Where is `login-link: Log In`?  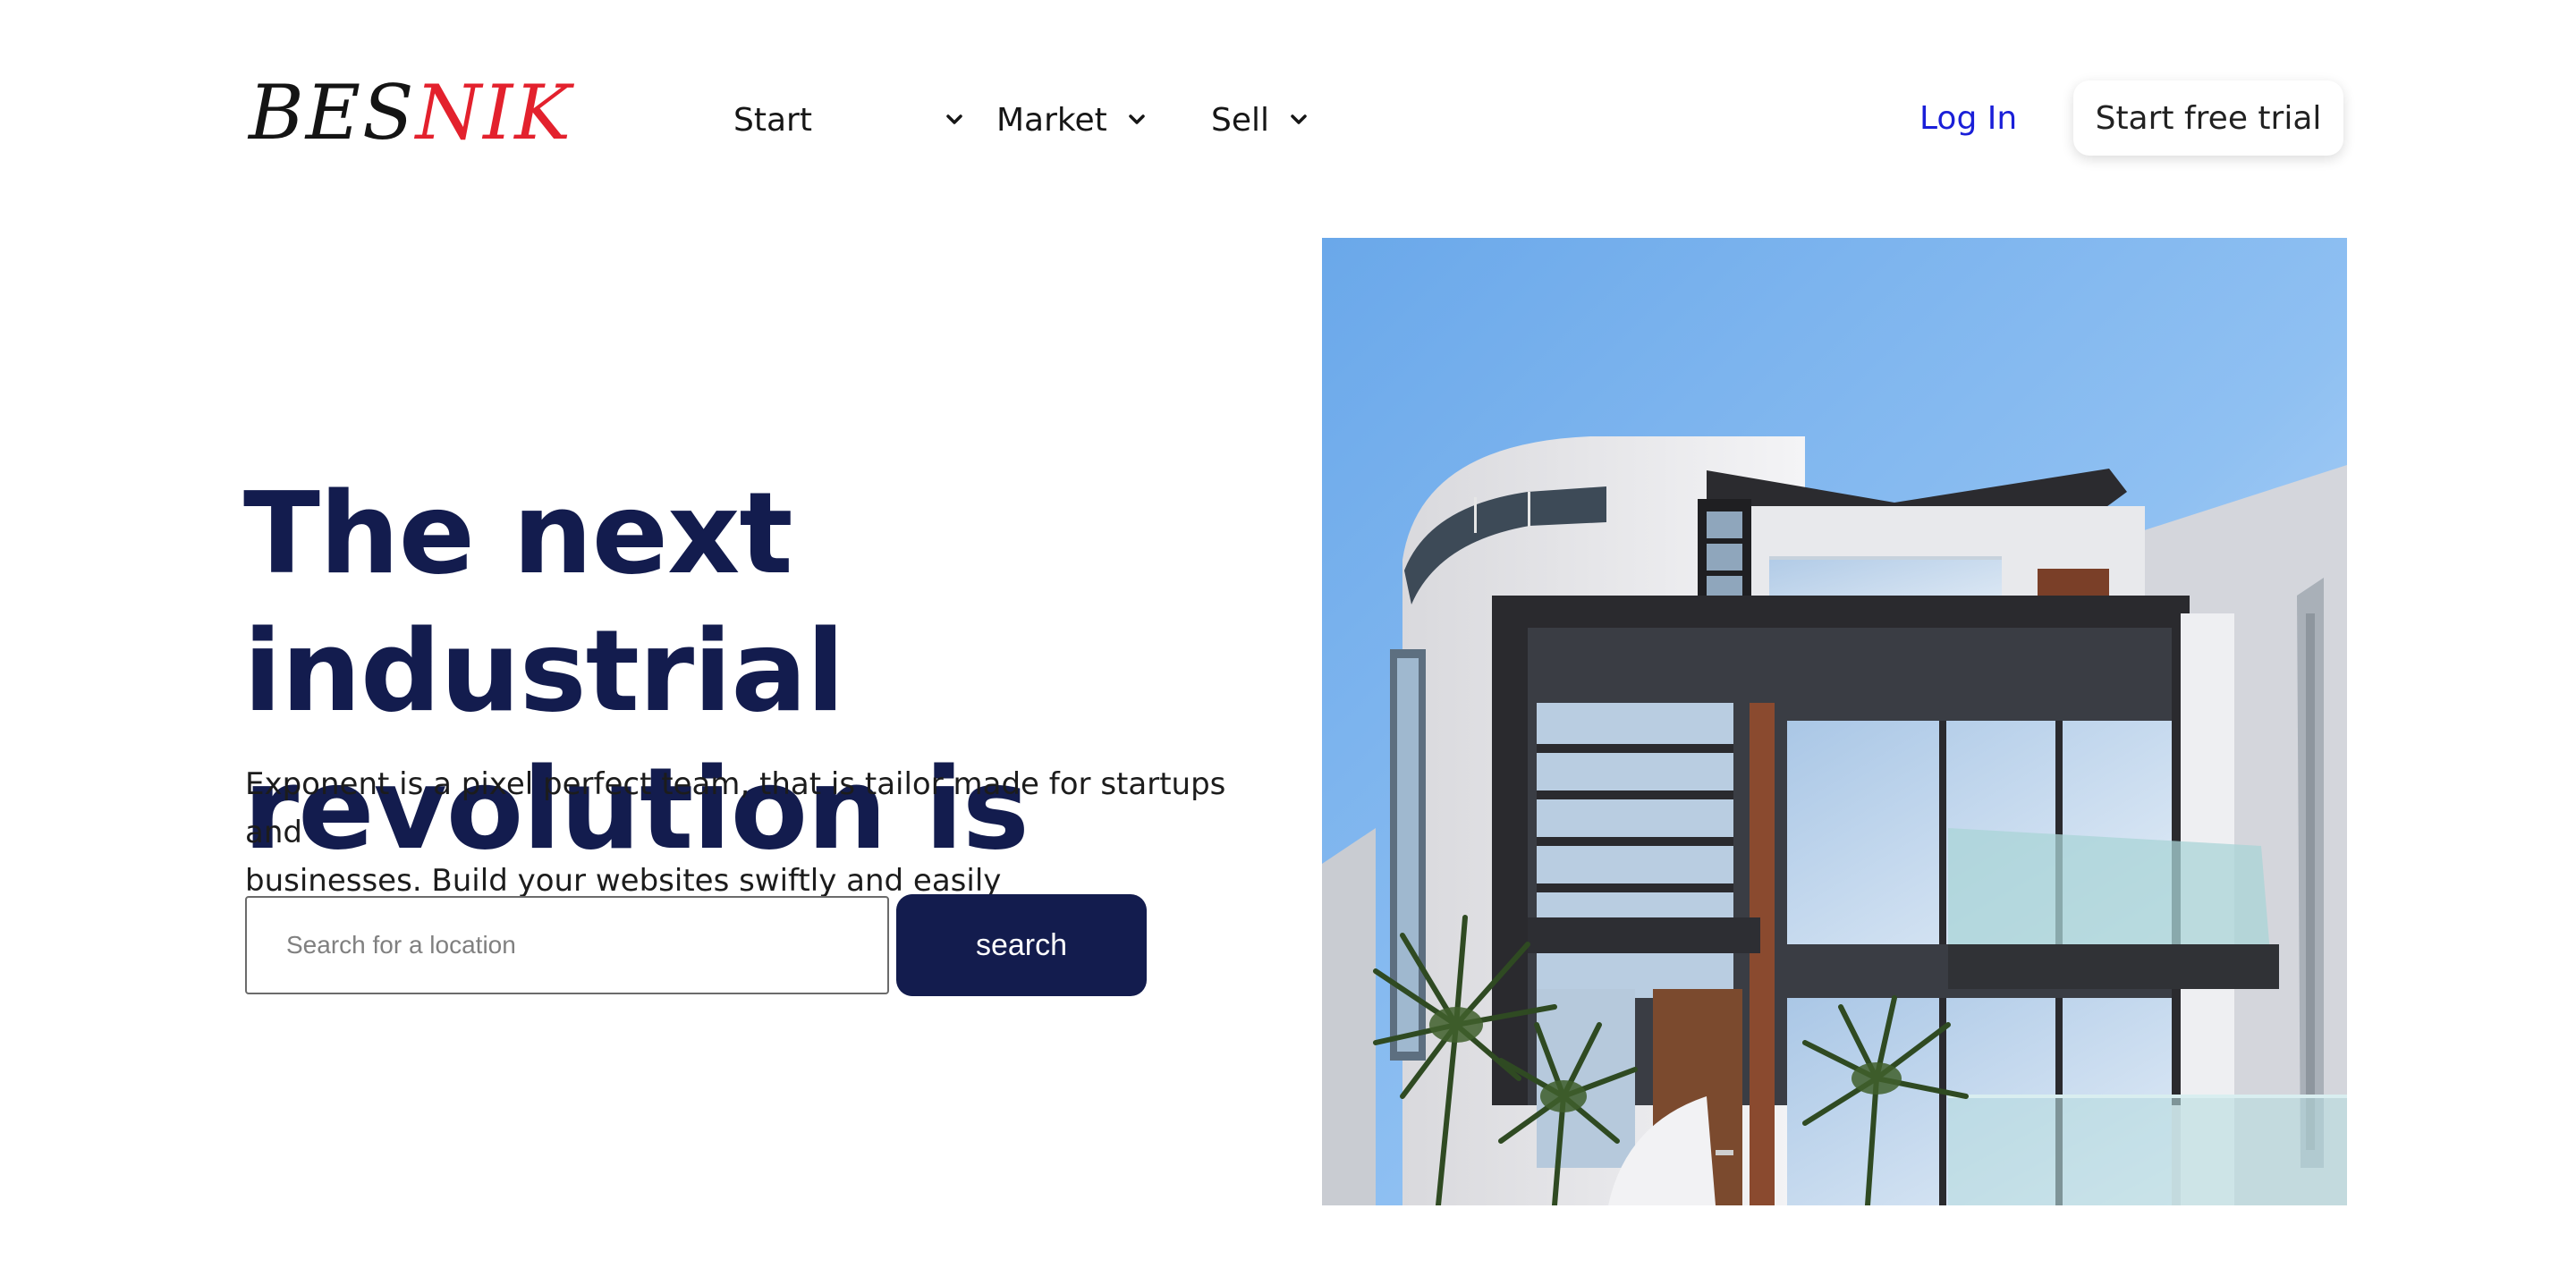 login-link: Log In is located at coordinates (1968, 119).